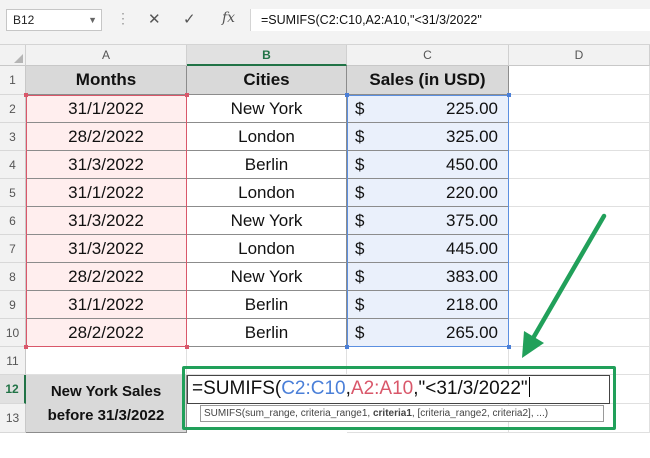  What do you see at coordinates (472, 248) in the screenshot?
I see `sales-amount: 445.00` at bounding box center [472, 248].